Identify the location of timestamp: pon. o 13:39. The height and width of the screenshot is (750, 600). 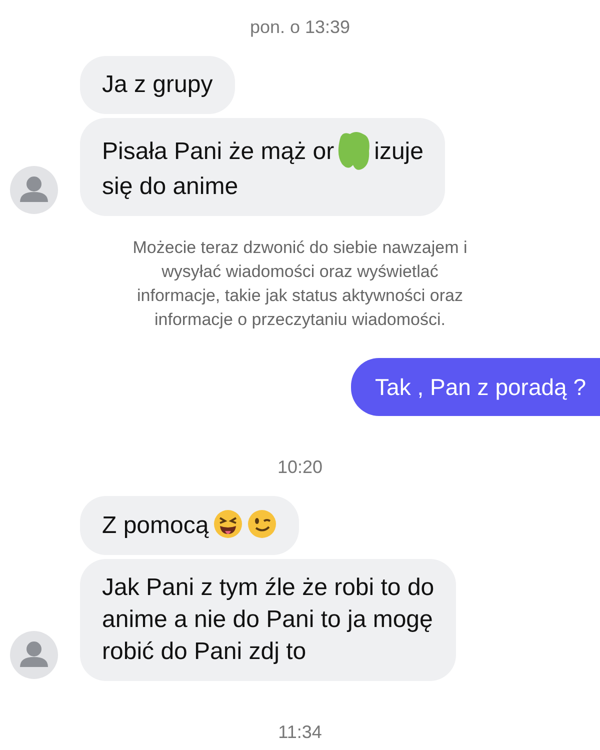
(300, 27).